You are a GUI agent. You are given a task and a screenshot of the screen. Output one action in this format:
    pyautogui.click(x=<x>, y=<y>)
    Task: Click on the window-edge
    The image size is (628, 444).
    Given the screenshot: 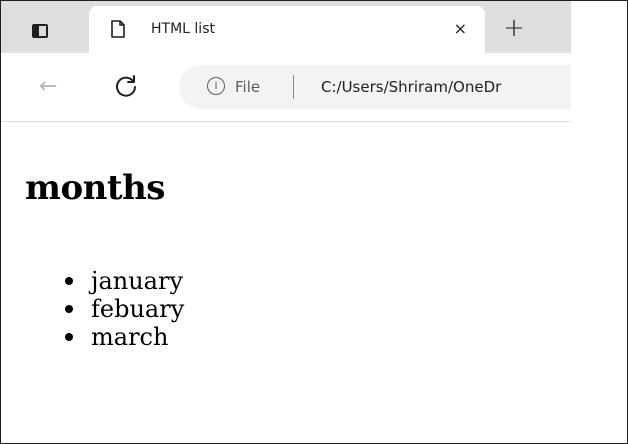 What is the action you would take?
    pyautogui.click(x=599, y=61)
    